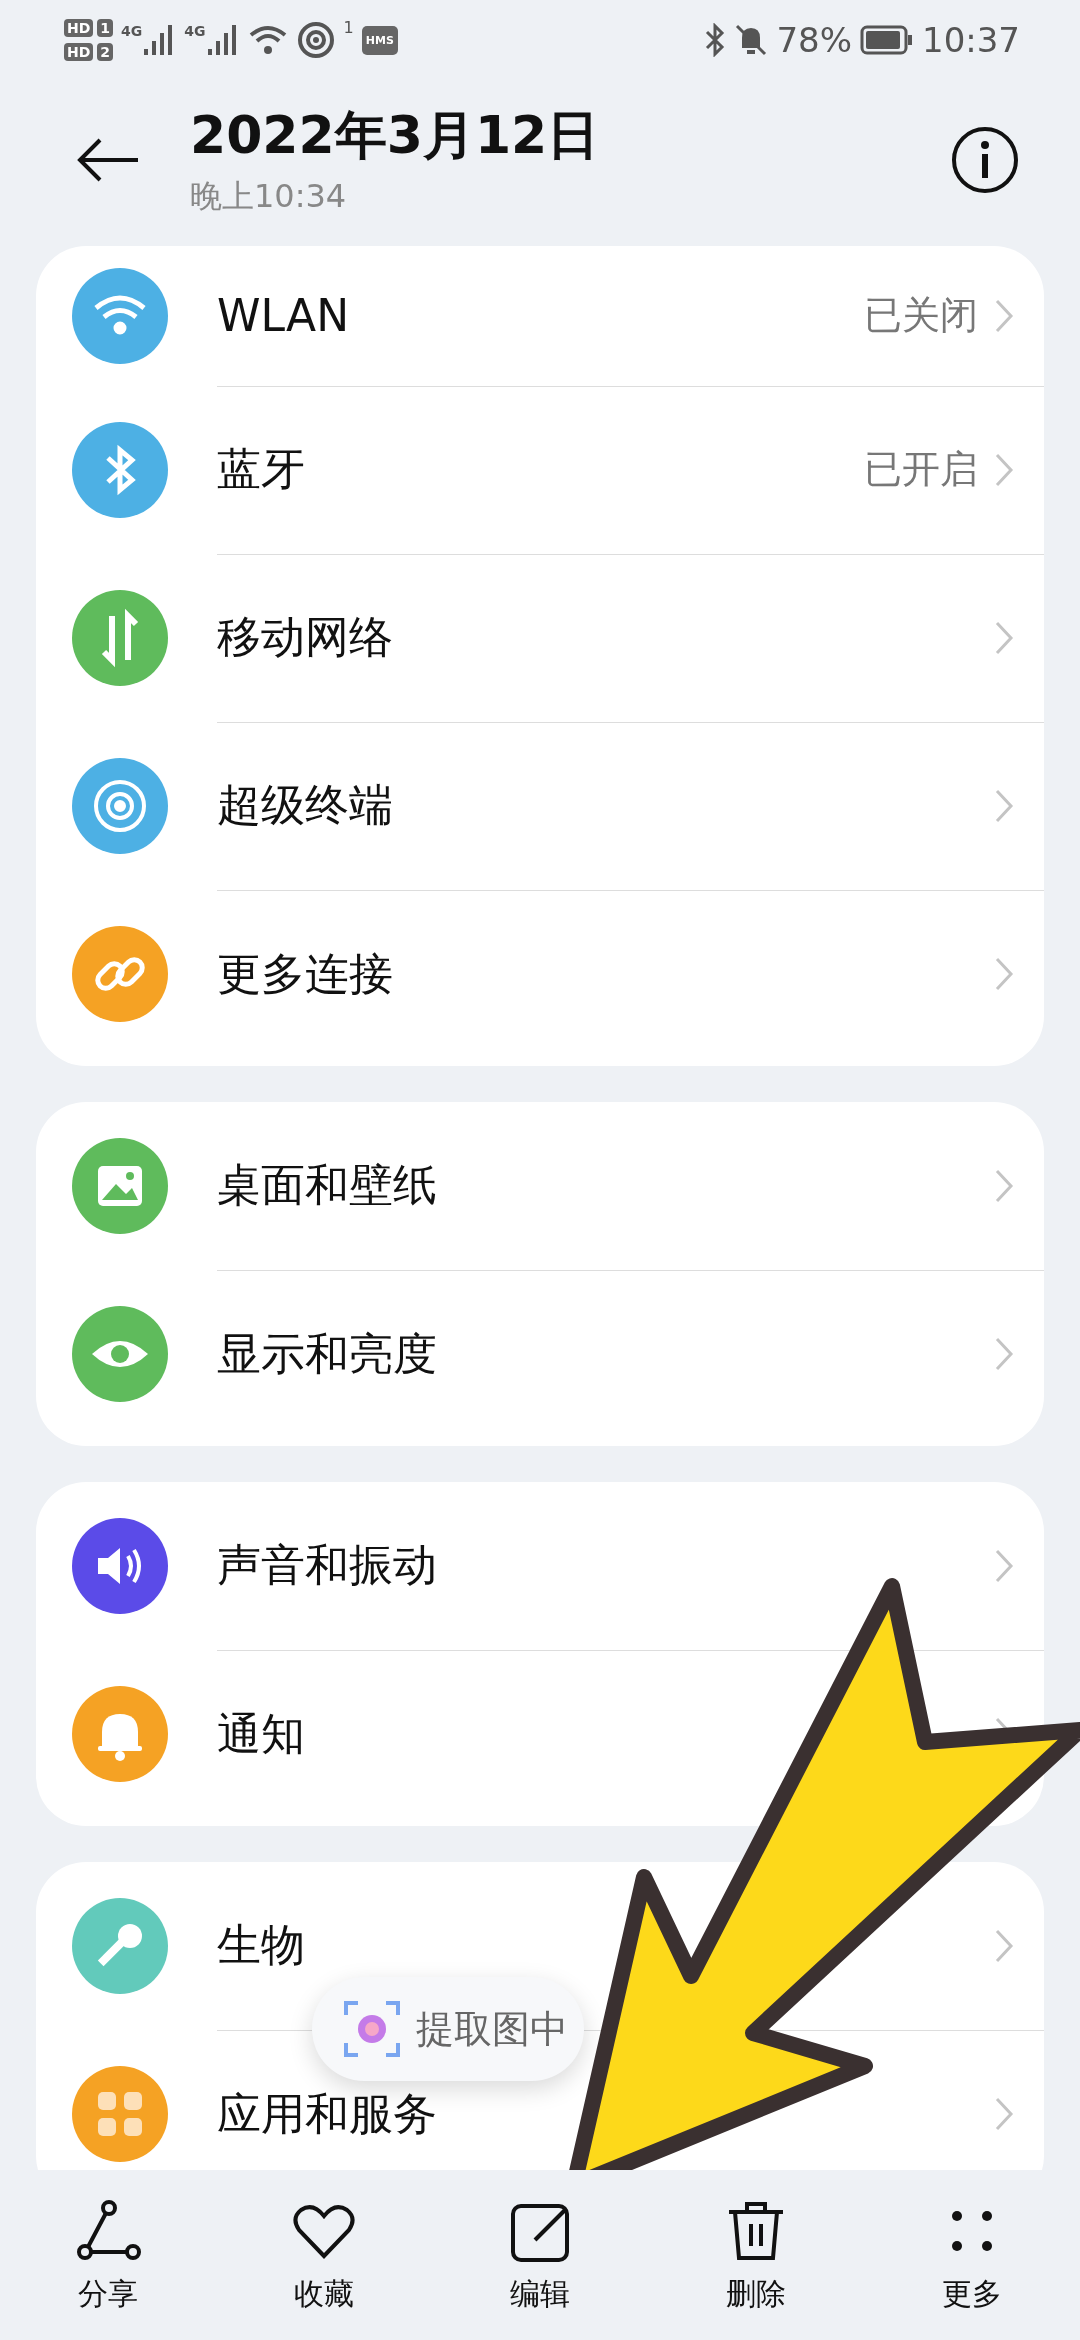 The width and height of the screenshot is (1080, 2340). Describe the element at coordinates (921, 315) in the screenshot. I see `setting-status: 已关闭` at that location.